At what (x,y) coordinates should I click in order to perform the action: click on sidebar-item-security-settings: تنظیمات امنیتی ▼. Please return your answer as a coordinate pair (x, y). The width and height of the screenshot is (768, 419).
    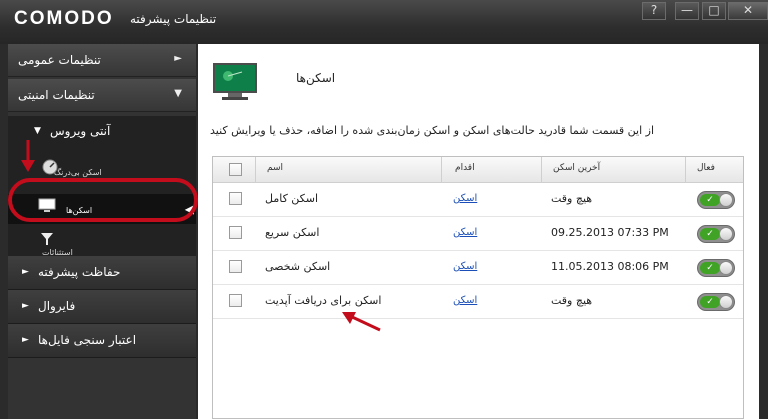
    Looking at the image, I should click on (102, 95).